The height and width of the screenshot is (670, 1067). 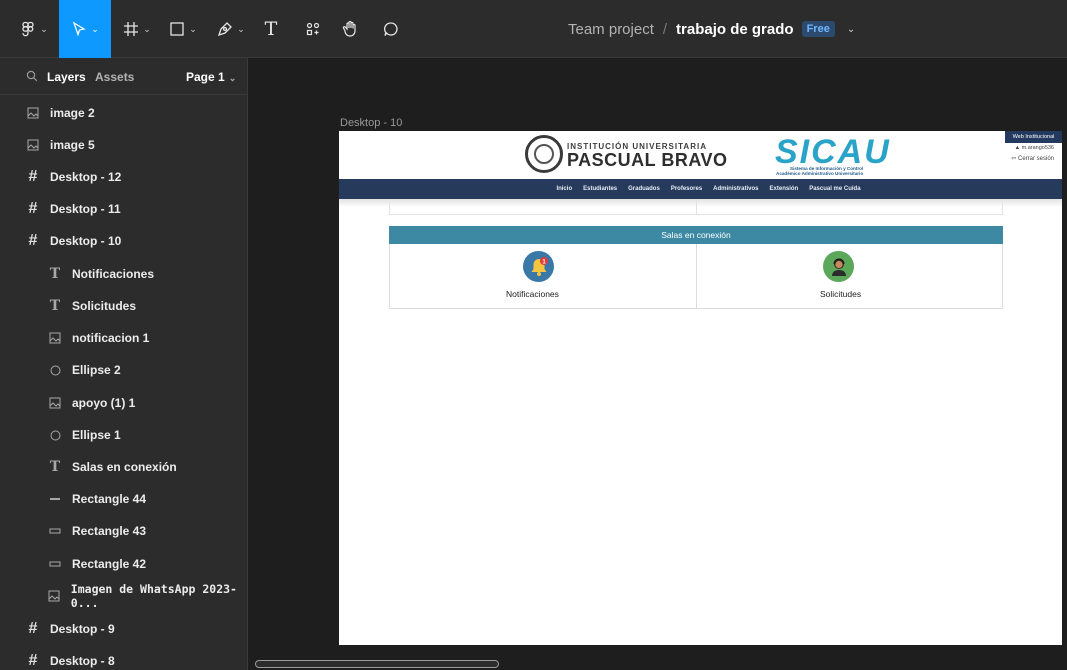 What do you see at coordinates (55, 370) in the screenshot?
I see `ellipse-icon` at bounding box center [55, 370].